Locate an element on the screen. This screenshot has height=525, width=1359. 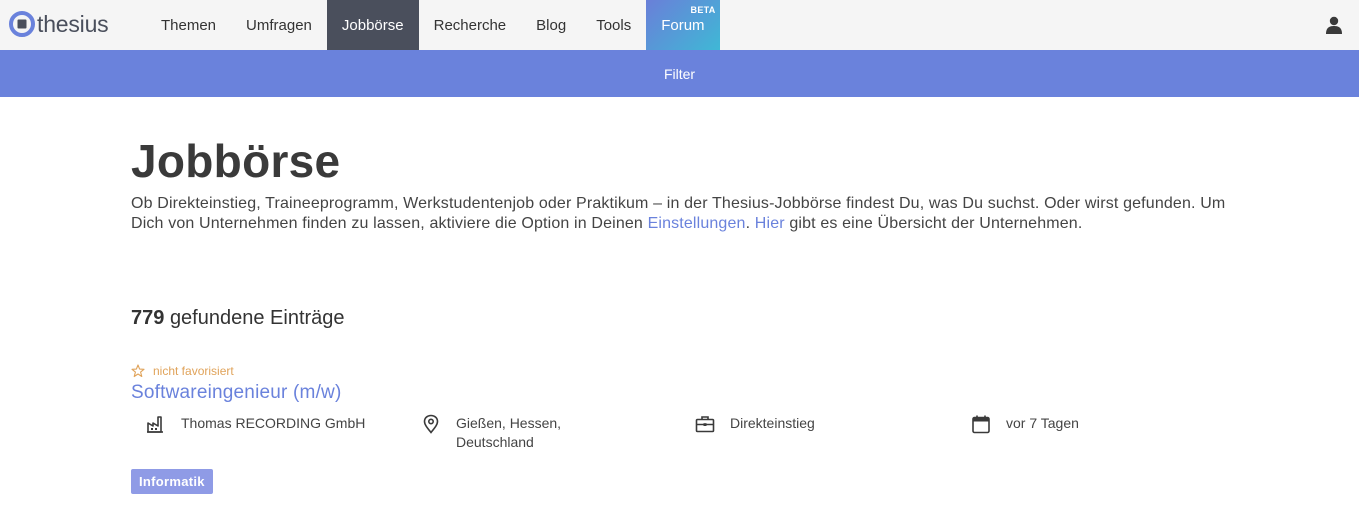
nav-item-label: Jobbörse is located at coordinates (372, 25).